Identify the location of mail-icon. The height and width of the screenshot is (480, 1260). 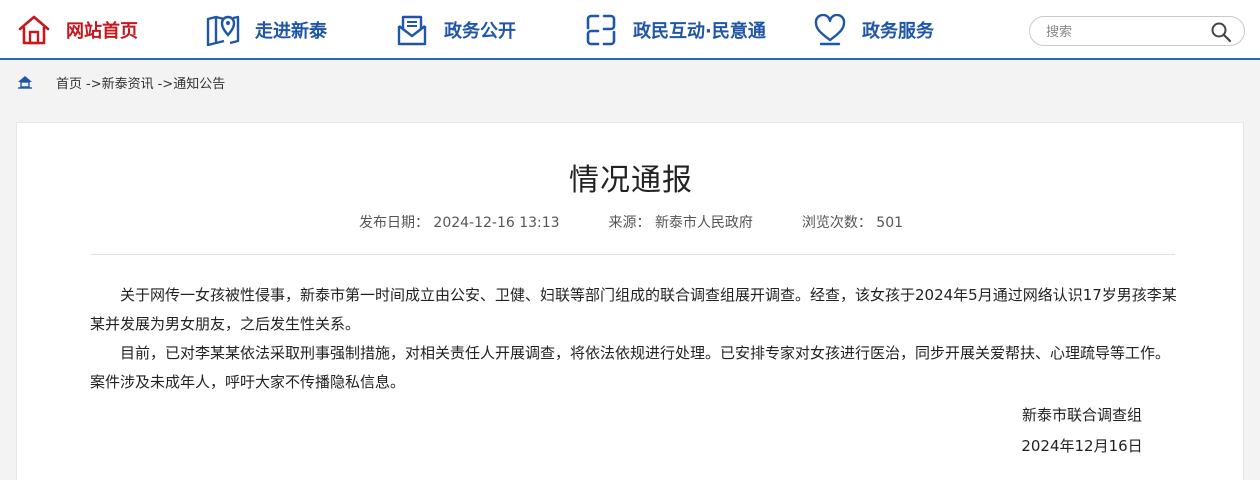
(412, 30).